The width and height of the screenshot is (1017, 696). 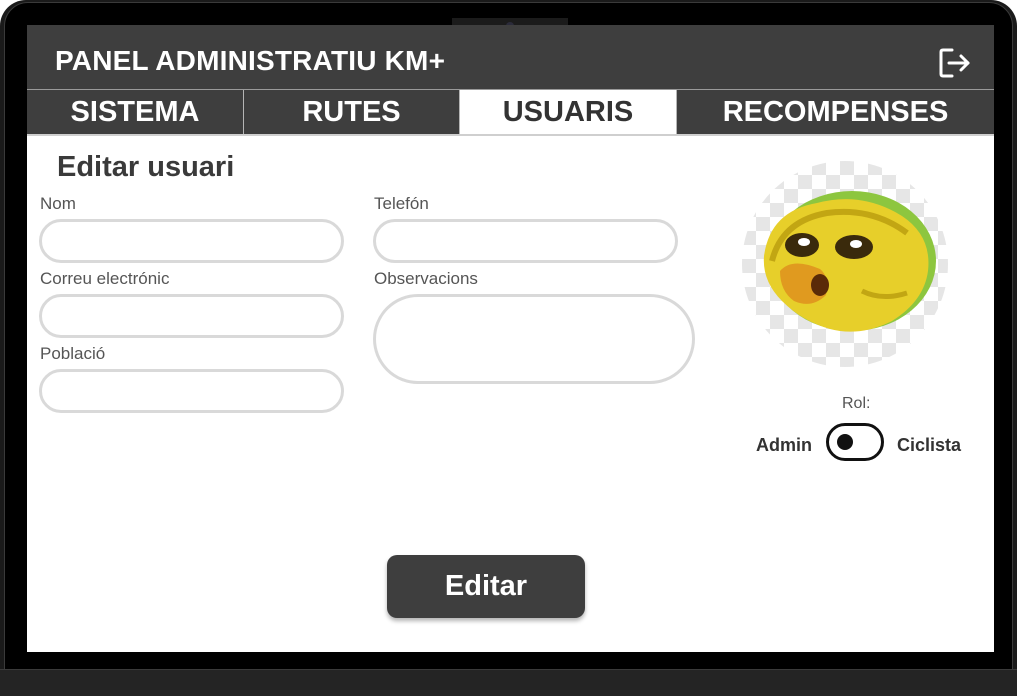 I want to click on avatar-image, so click(x=849, y=261).